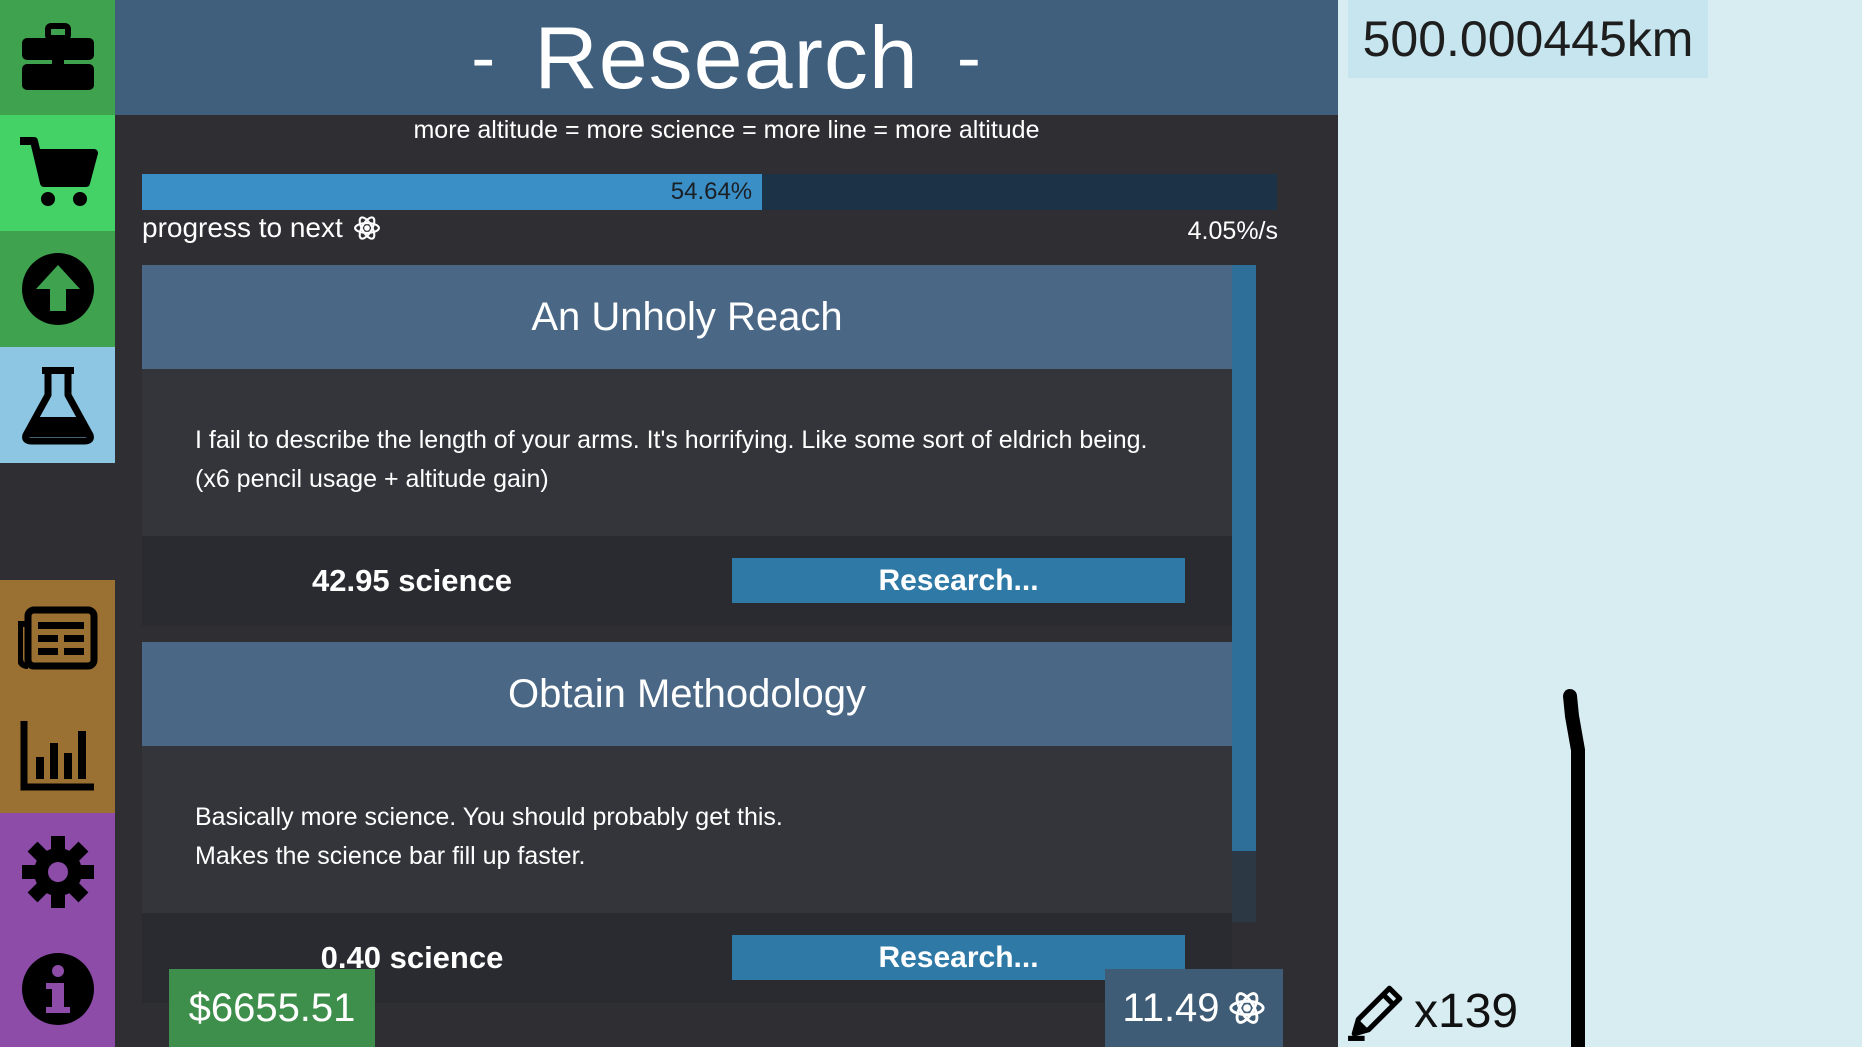 This screenshot has height=1047, width=1862. I want to click on sidebar-item-toolbox, so click(57, 57).